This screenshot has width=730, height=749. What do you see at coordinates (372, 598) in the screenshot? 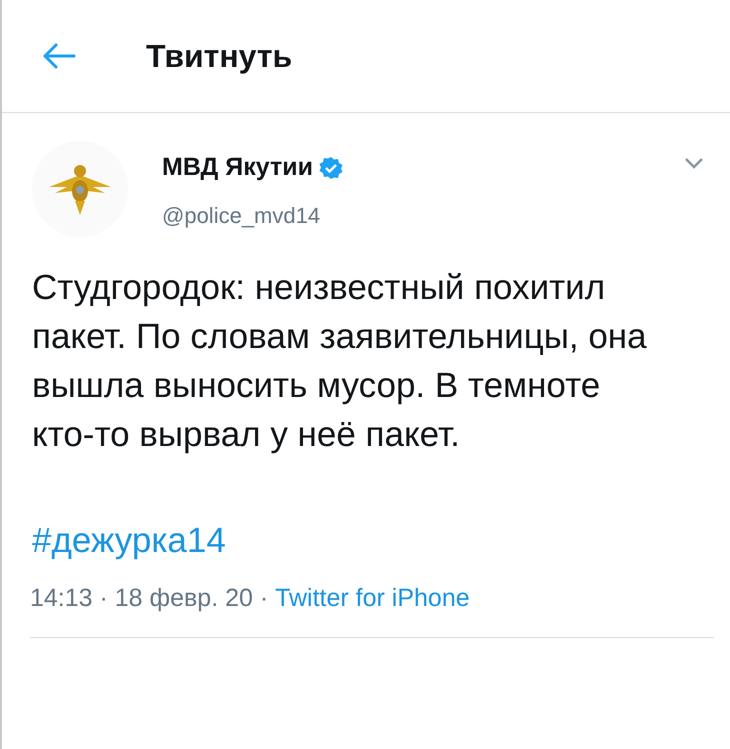
I see `source-link: Twitter for iPhone` at bounding box center [372, 598].